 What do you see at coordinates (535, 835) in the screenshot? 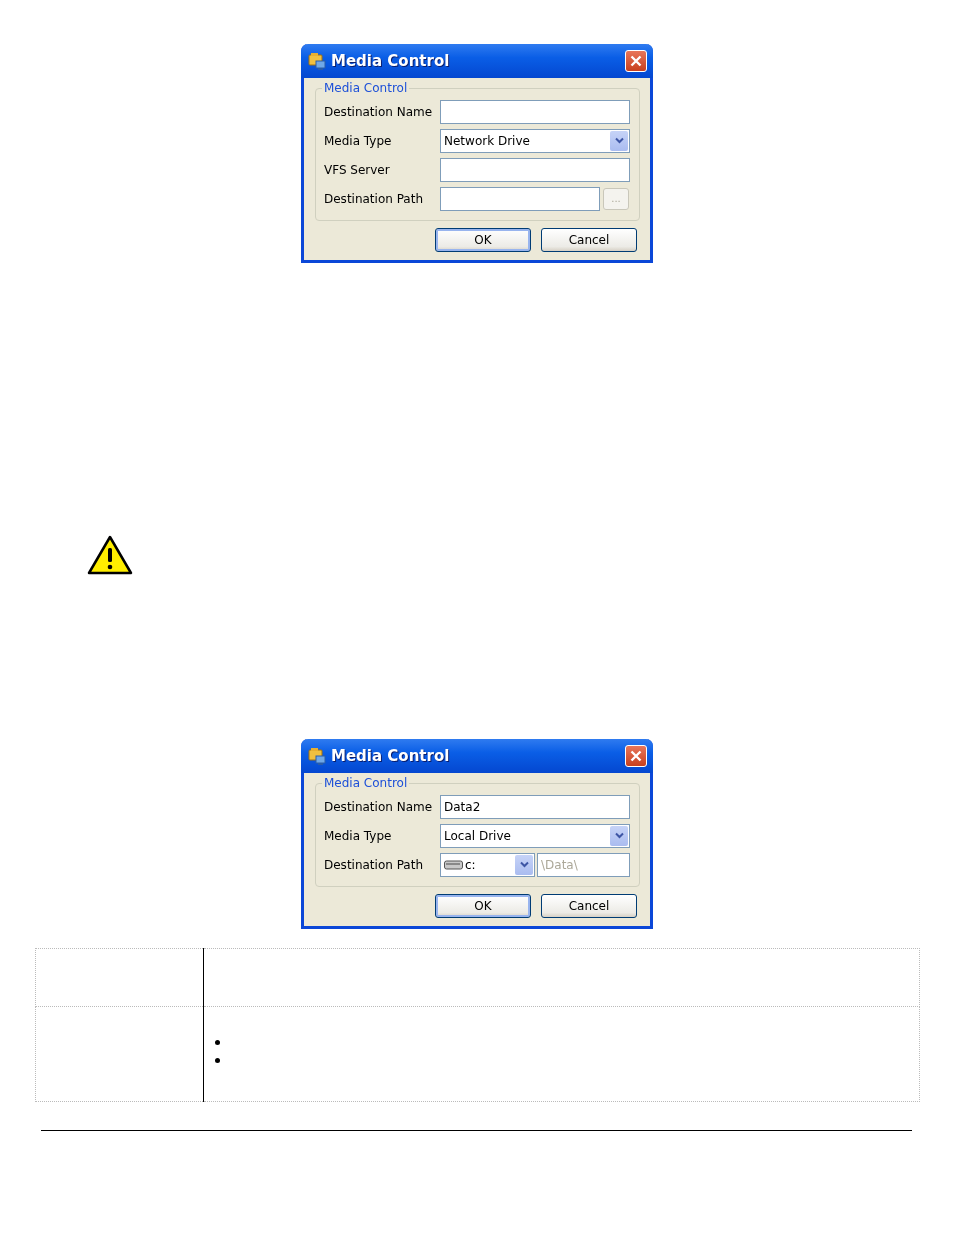
I see `dropdown-field: Local Drive` at bounding box center [535, 835].